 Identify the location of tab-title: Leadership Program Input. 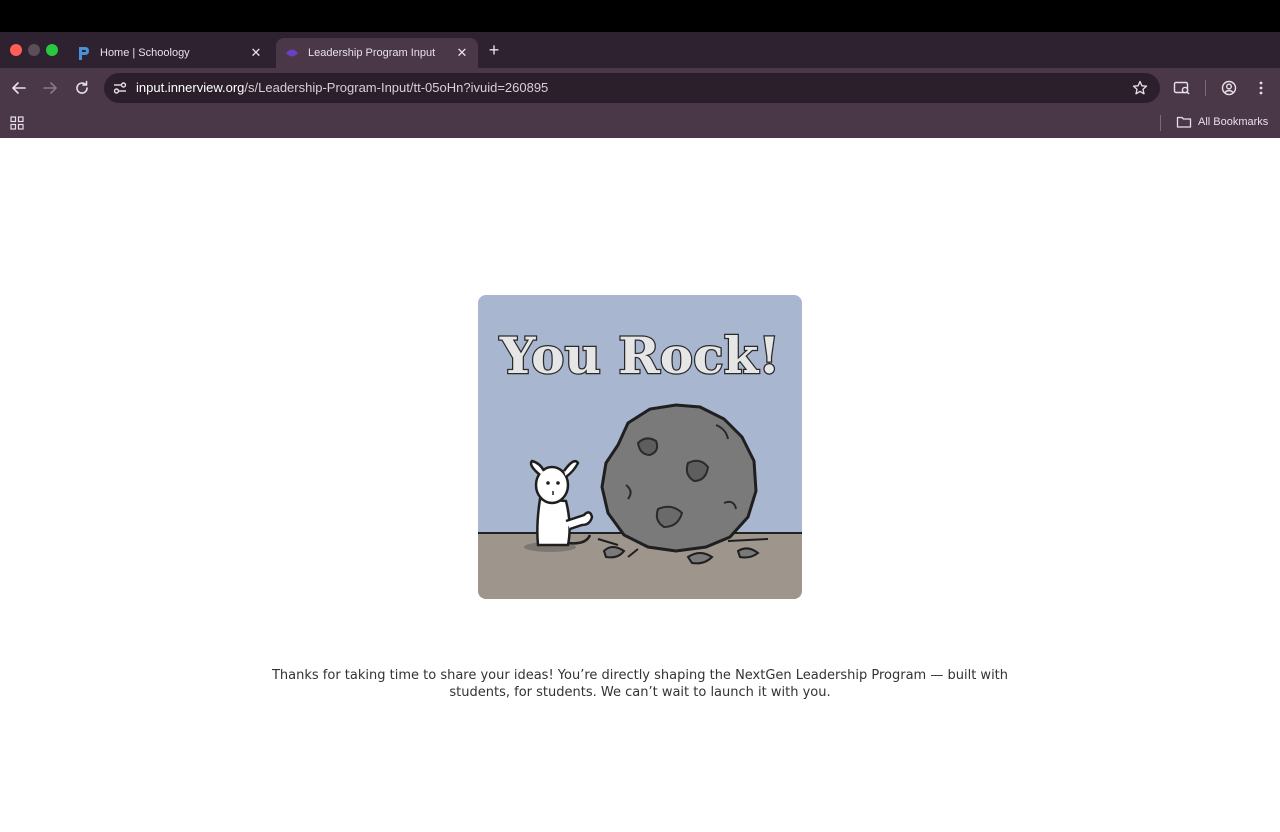
(372, 53).